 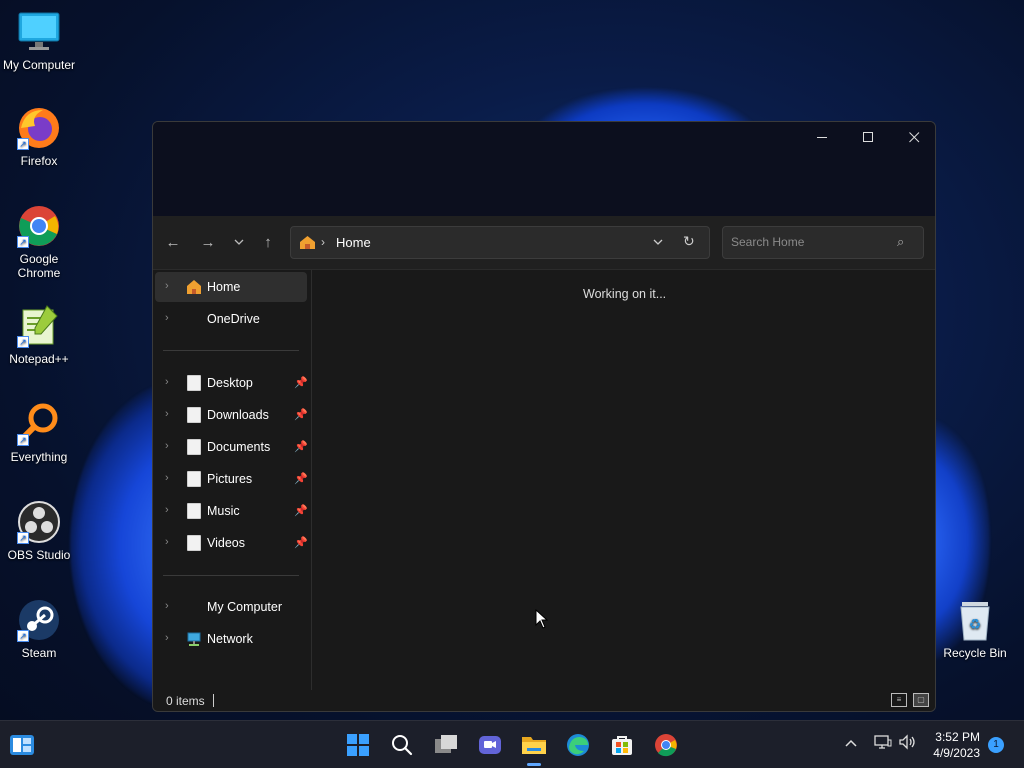 I want to click on desktop-icon-label: Firefox, so click(x=39, y=161).